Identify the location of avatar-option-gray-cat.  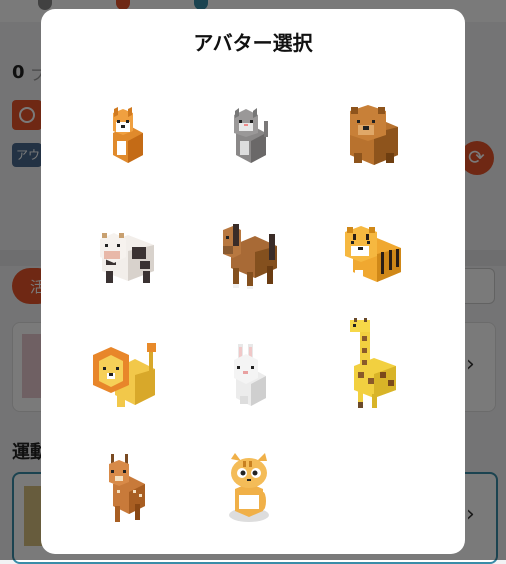
(251, 137).